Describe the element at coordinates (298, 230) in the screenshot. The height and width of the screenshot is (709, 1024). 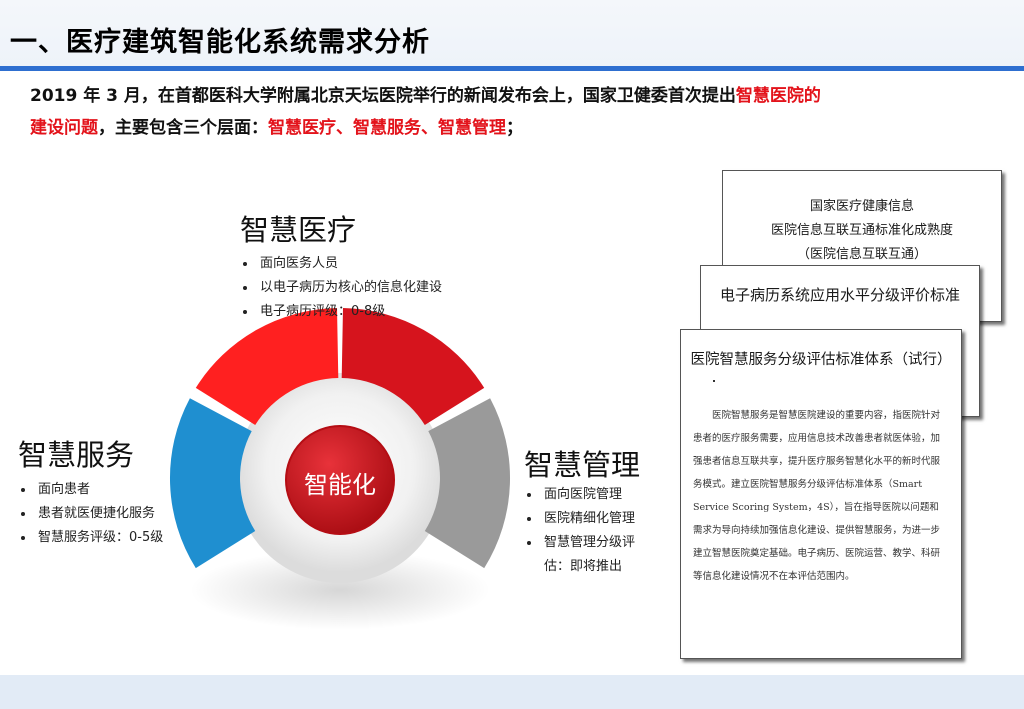
I see `medical-title: 智慧医疗` at that location.